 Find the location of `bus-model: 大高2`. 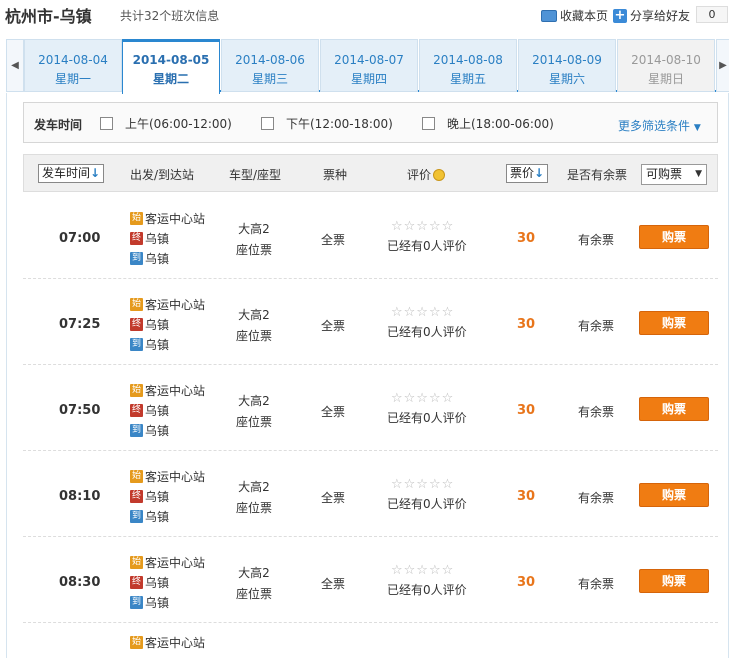

bus-model: 大高2 is located at coordinates (254, 315).